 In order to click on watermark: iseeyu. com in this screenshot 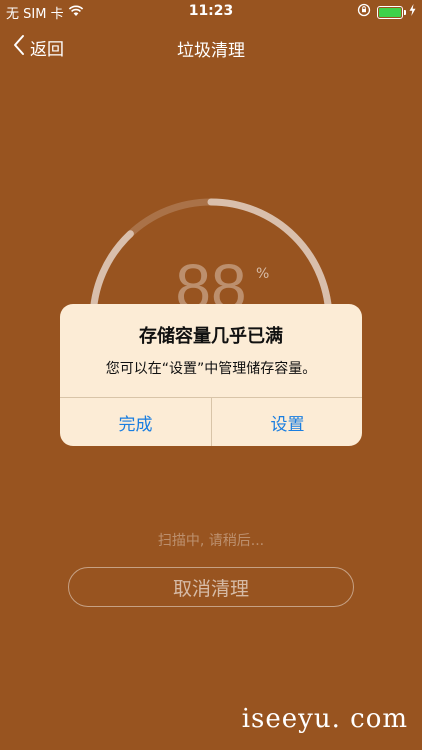, I will do `click(324, 719)`.